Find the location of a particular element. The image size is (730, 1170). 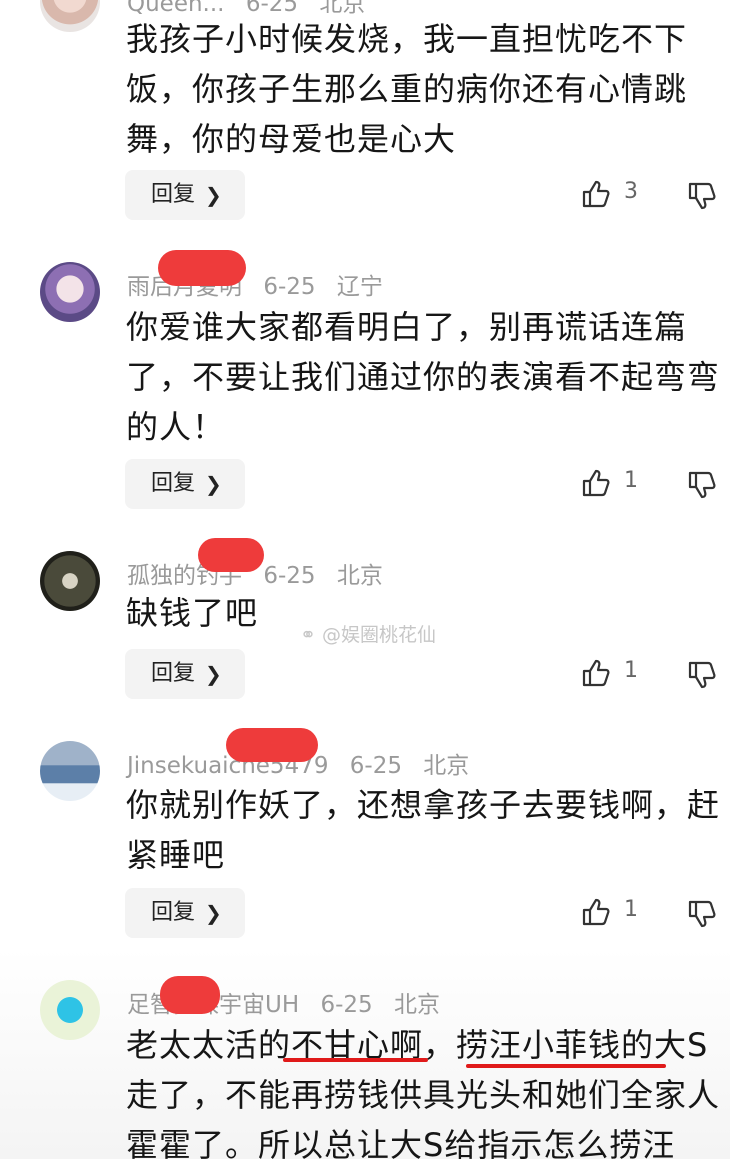

comment-location: 辽宁 is located at coordinates (359, 287).